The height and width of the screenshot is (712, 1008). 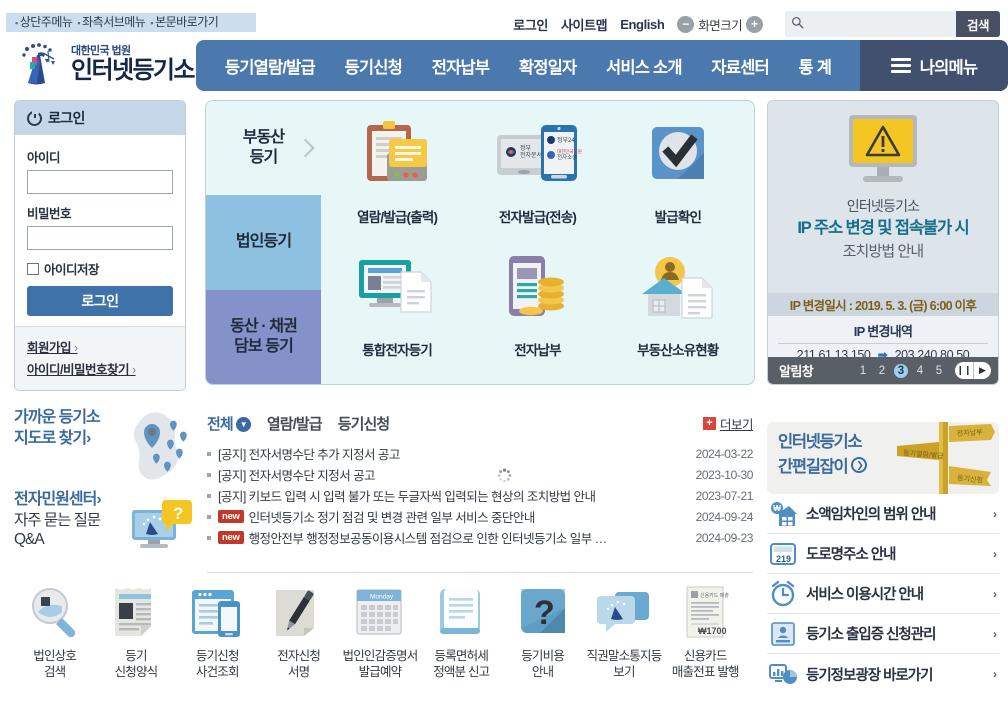 What do you see at coordinates (309, 453) in the screenshot?
I see `notice-title: [공지] 전자서명수단 추가 지정서 공고` at bounding box center [309, 453].